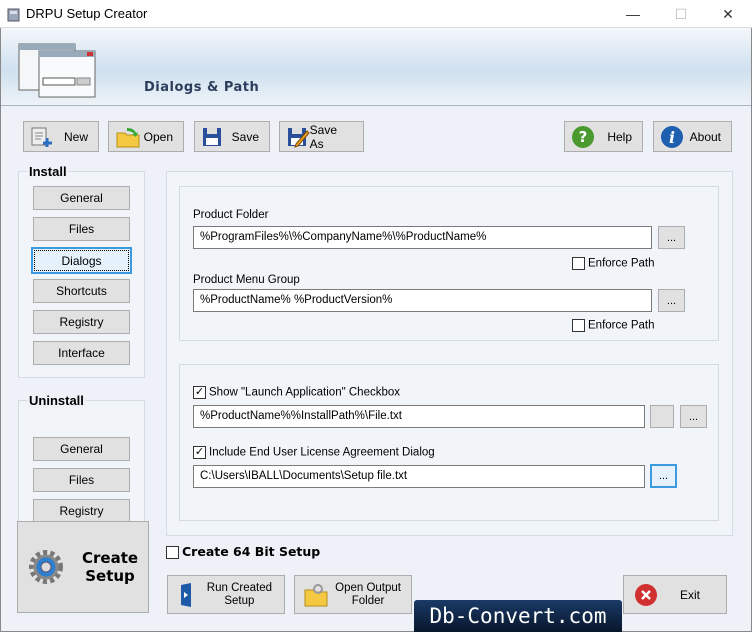 Image resolution: width=752 pixels, height=632 pixels. I want to click on info-icon: i, so click(672, 136).